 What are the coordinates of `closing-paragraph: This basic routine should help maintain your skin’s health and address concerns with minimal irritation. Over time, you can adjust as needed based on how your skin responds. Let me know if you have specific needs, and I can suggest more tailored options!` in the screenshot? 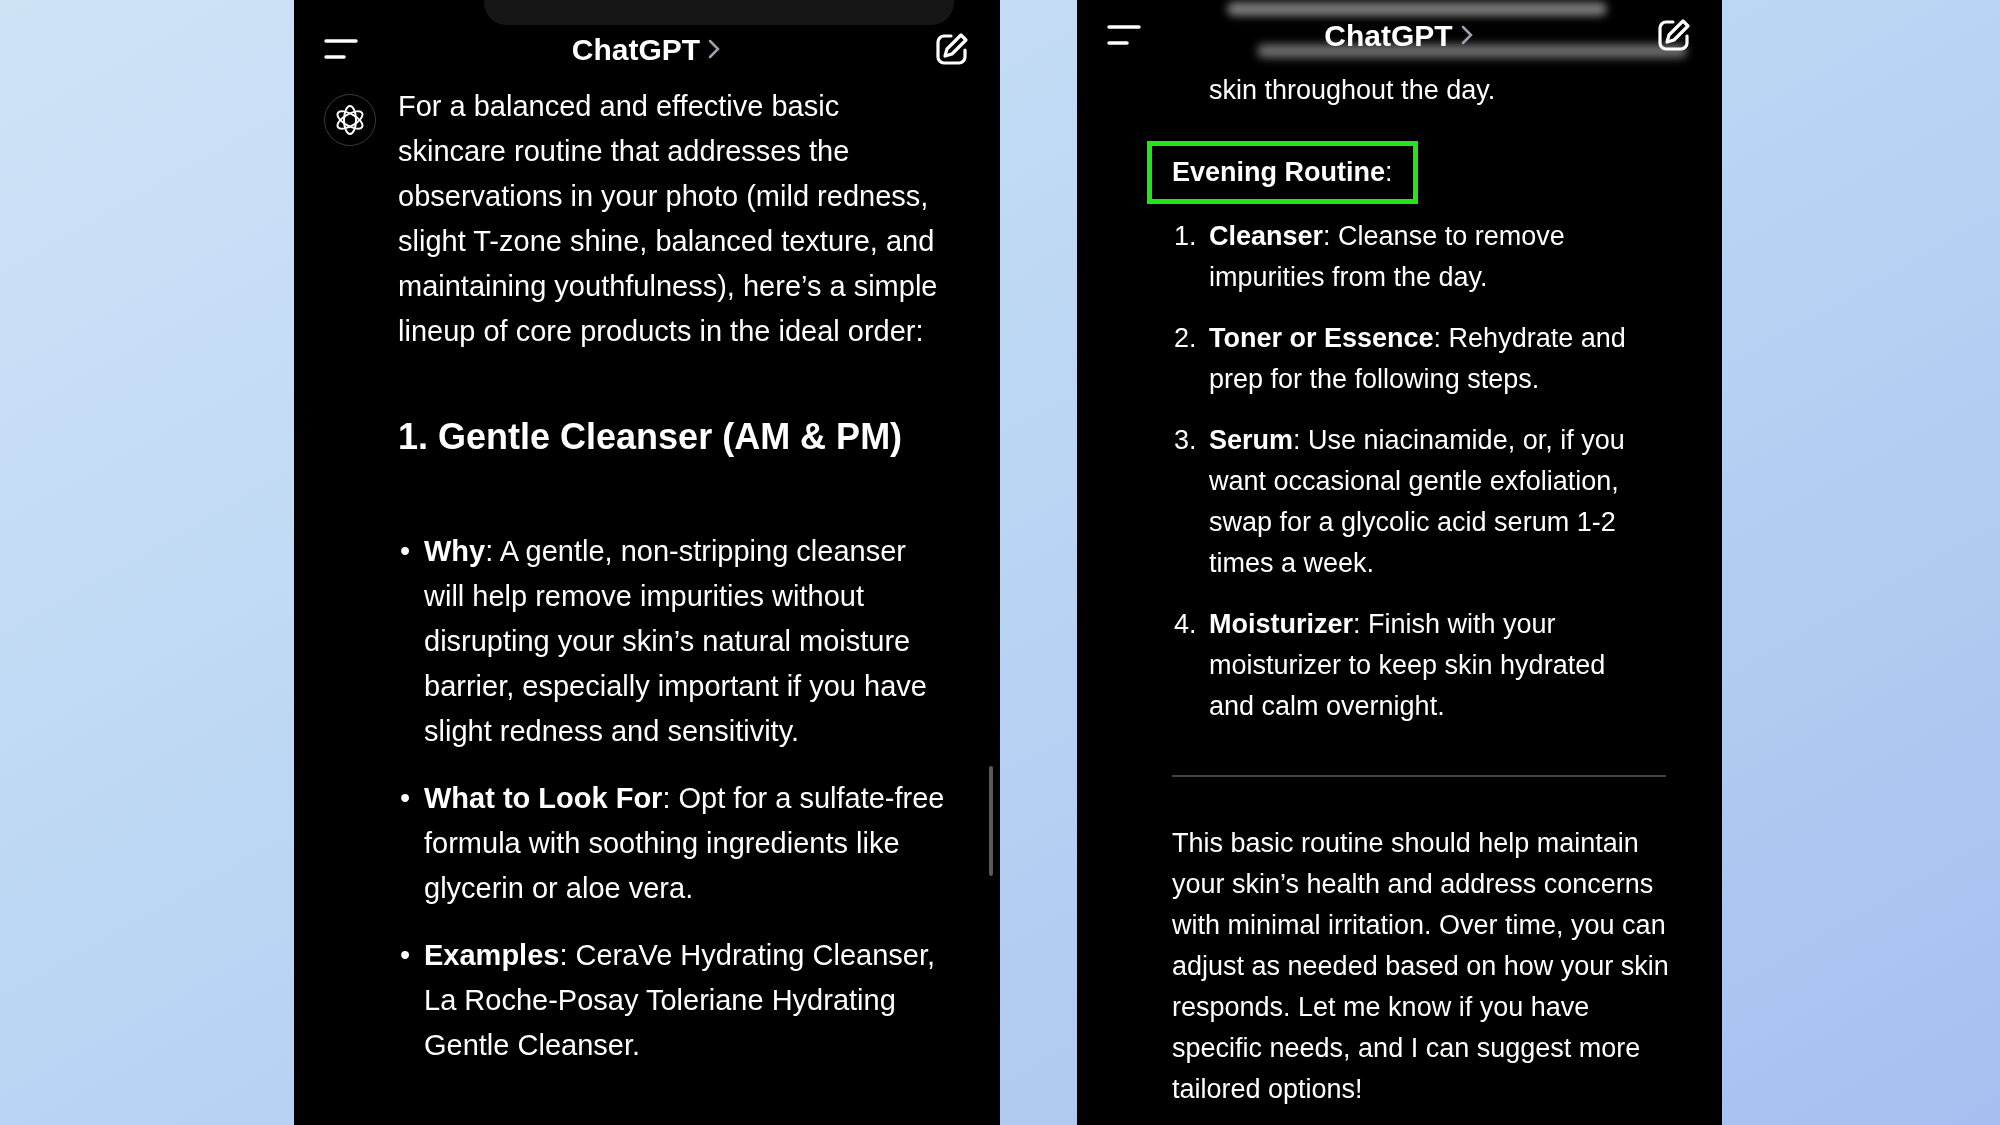 It's located at (1421, 966).